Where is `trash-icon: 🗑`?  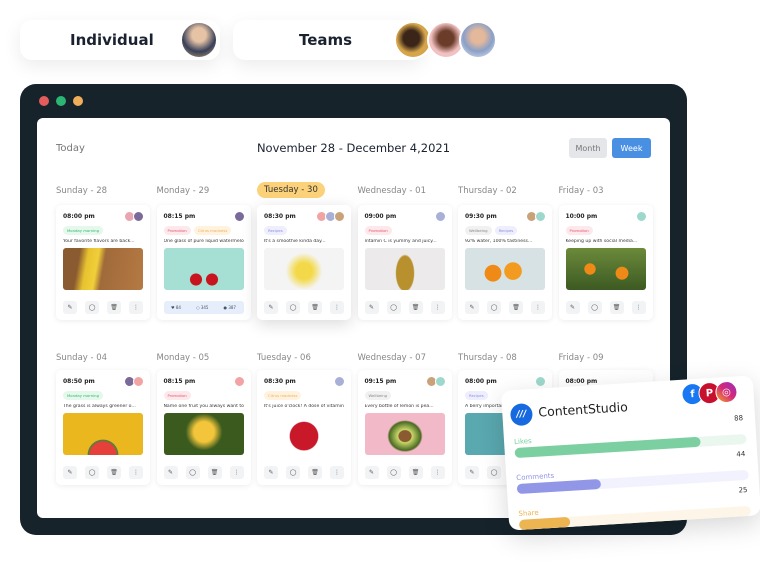
trash-icon: 🗑 is located at coordinates (315, 472).